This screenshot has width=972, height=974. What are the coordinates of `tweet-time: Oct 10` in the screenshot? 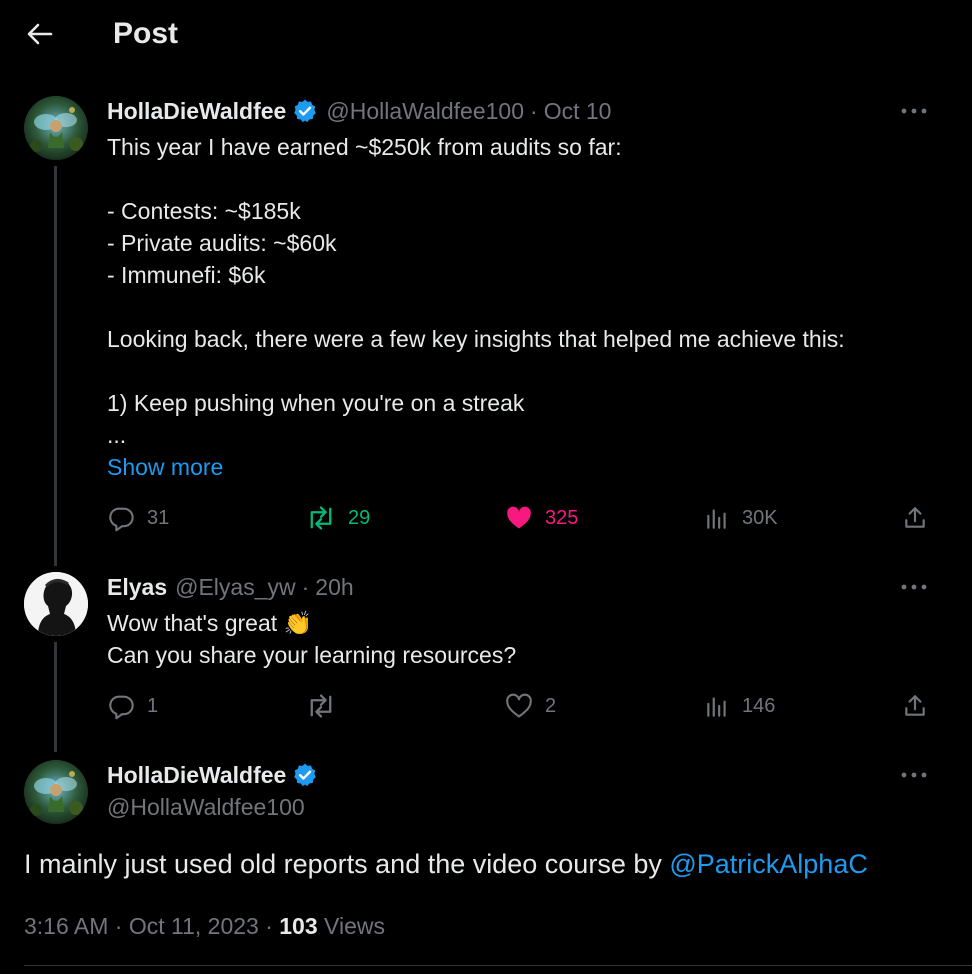 It's located at (578, 111).